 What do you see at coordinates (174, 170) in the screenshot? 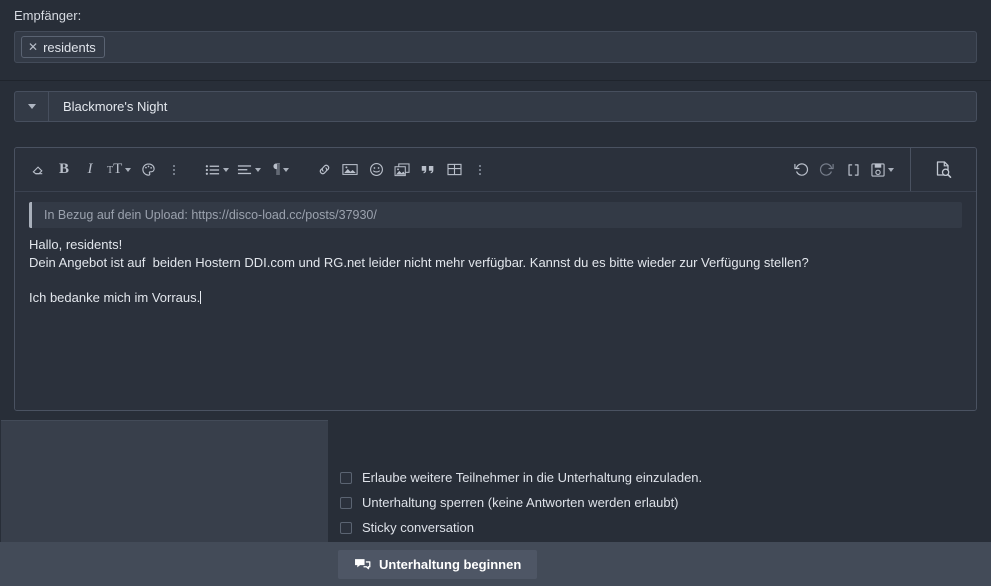
I see `more-text-options-icon` at bounding box center [174, 170].